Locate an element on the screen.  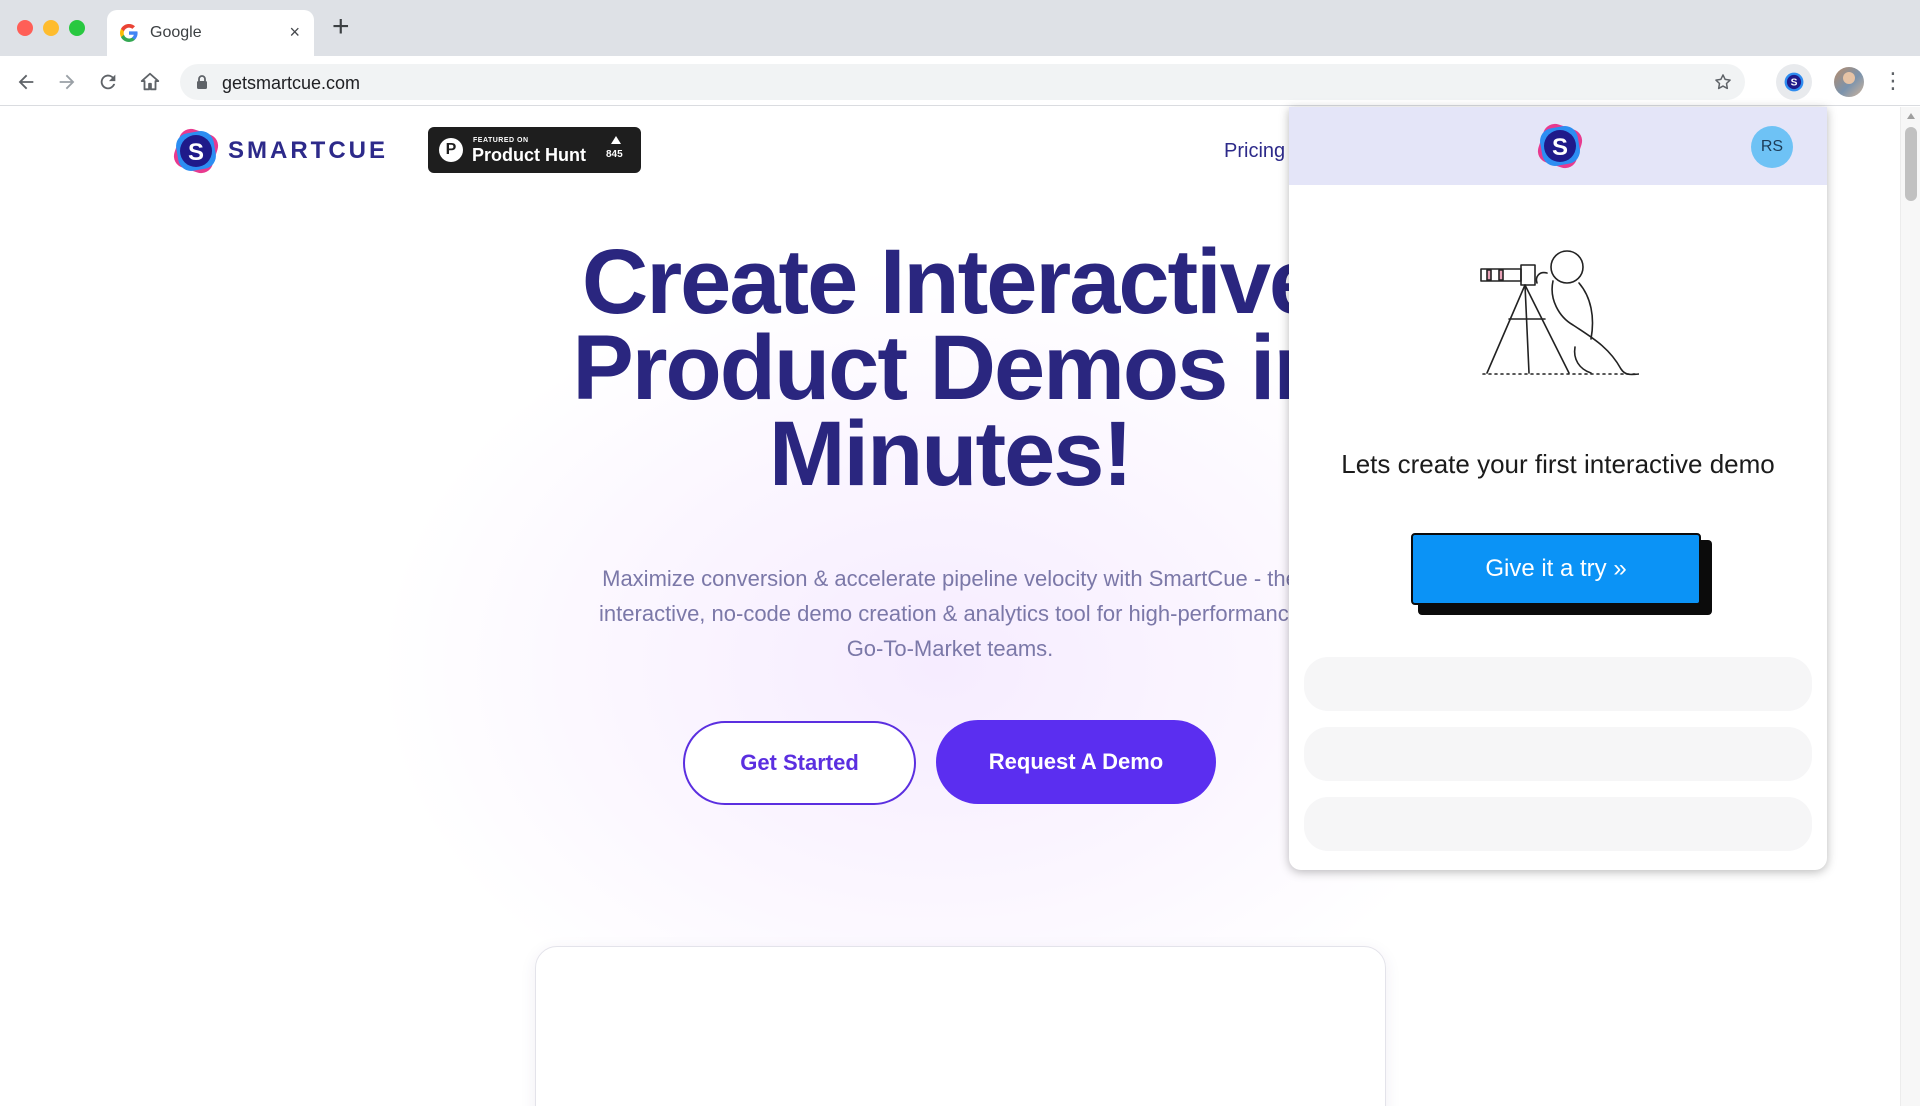
smartcue-logo-icon: S is located at coordinates (196, 151).